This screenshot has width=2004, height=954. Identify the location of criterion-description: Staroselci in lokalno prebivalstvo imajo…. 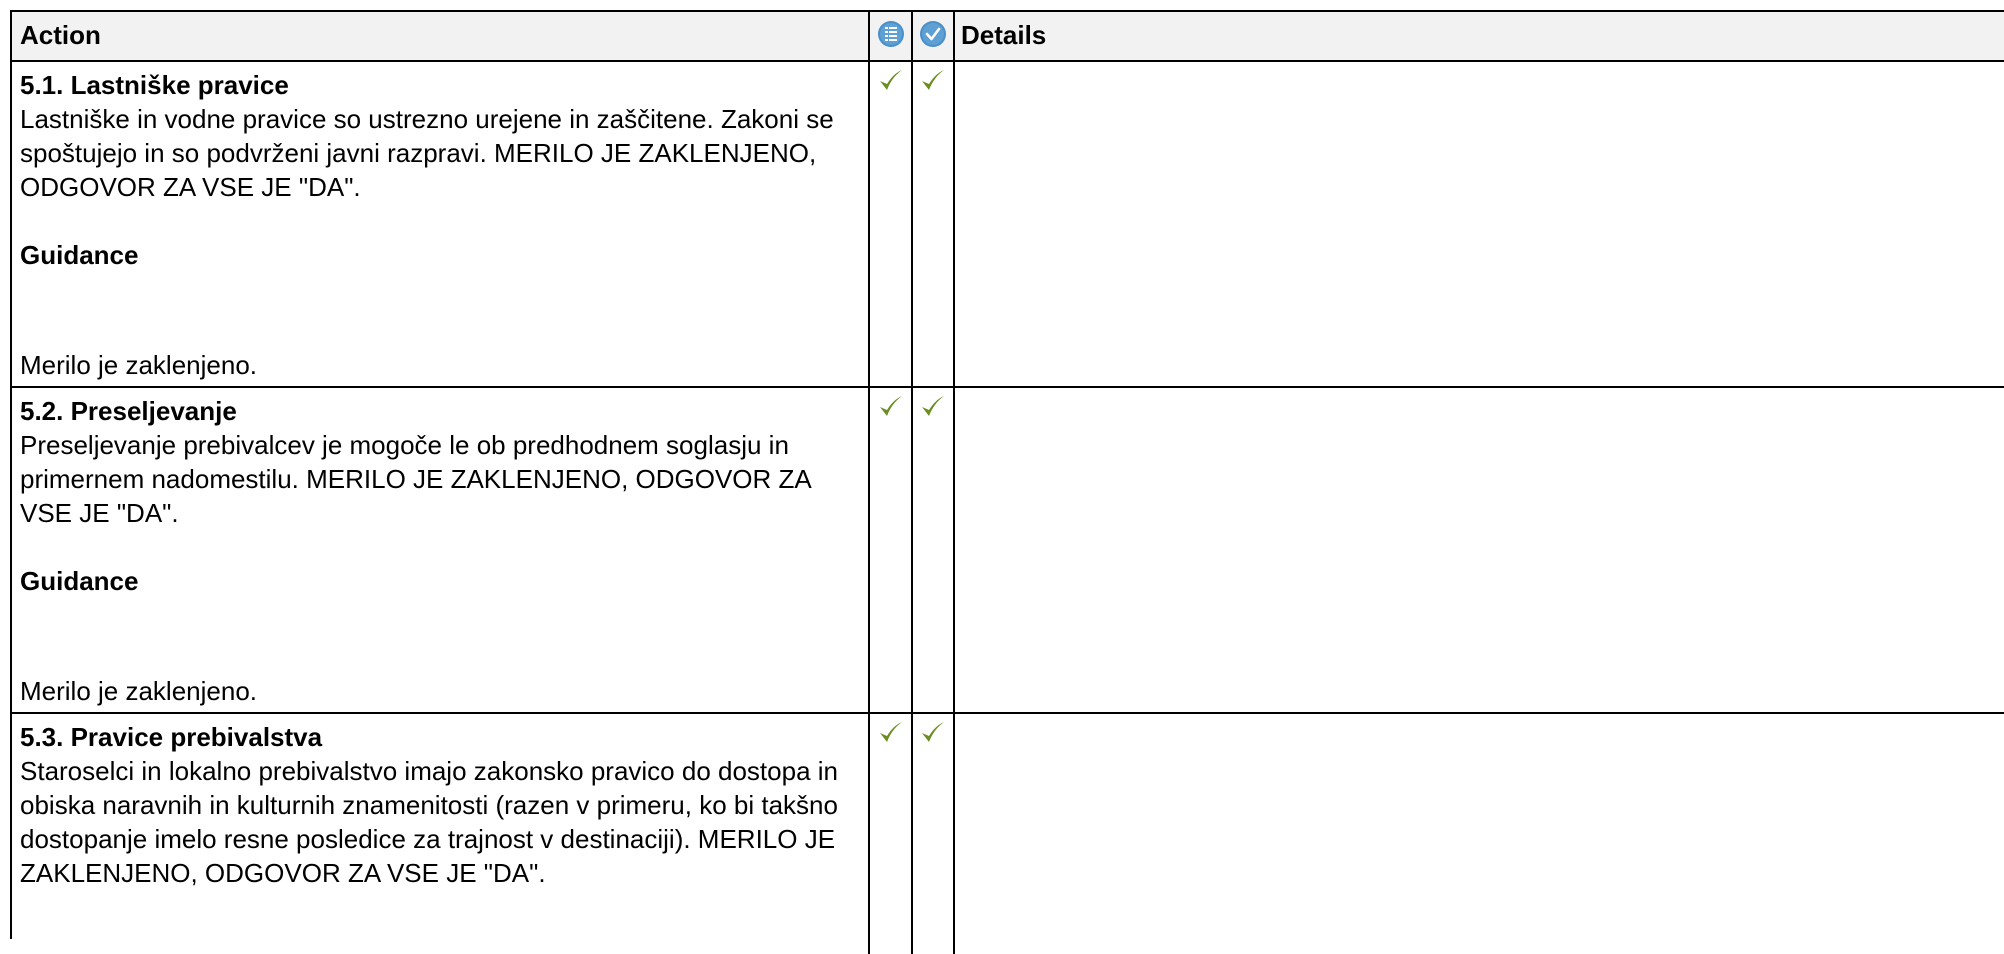
(429, 822).